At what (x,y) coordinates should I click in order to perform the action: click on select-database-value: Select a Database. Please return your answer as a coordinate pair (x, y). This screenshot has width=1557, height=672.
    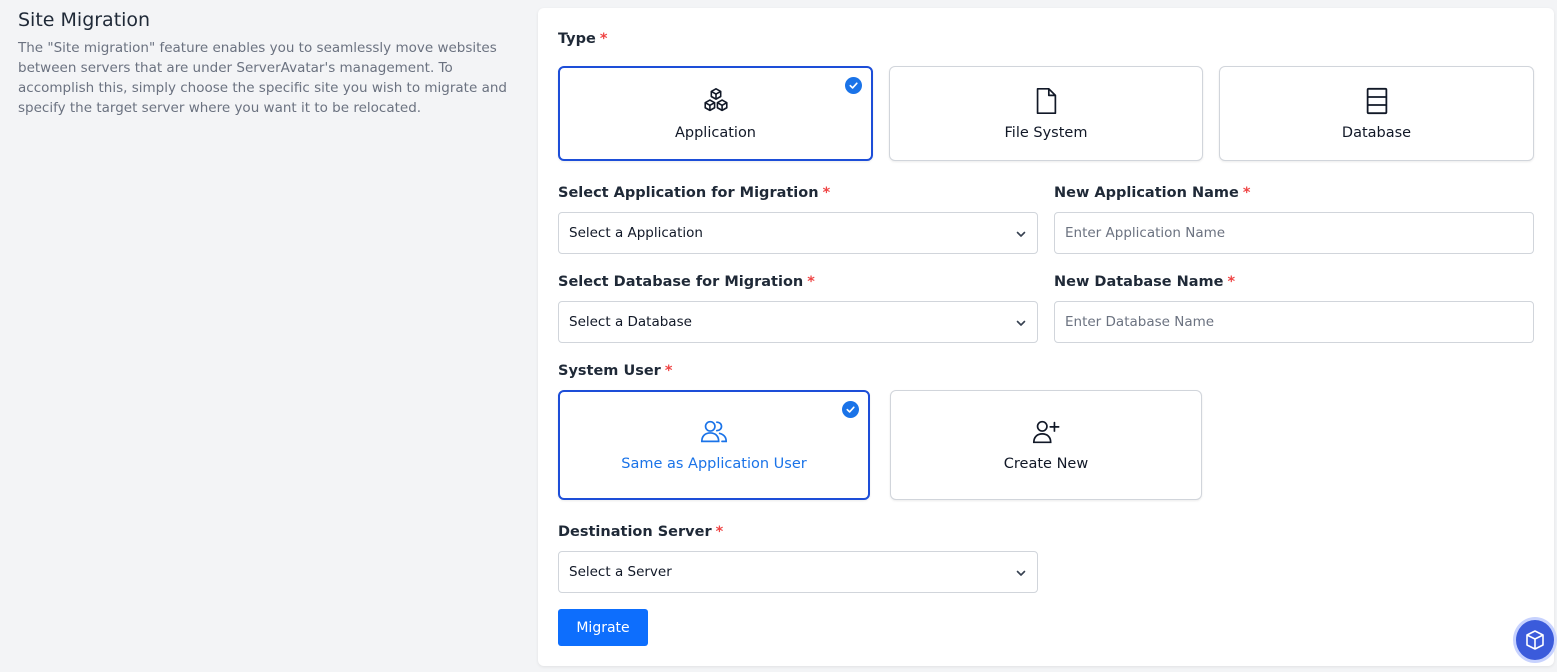
    Looking at the image, I should click on (630, 322).